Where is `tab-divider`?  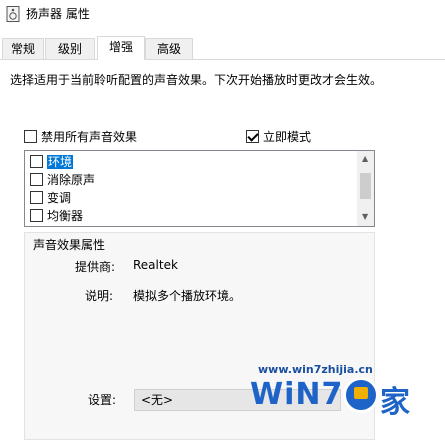 tab-divider is located at coordinates (222, 59).